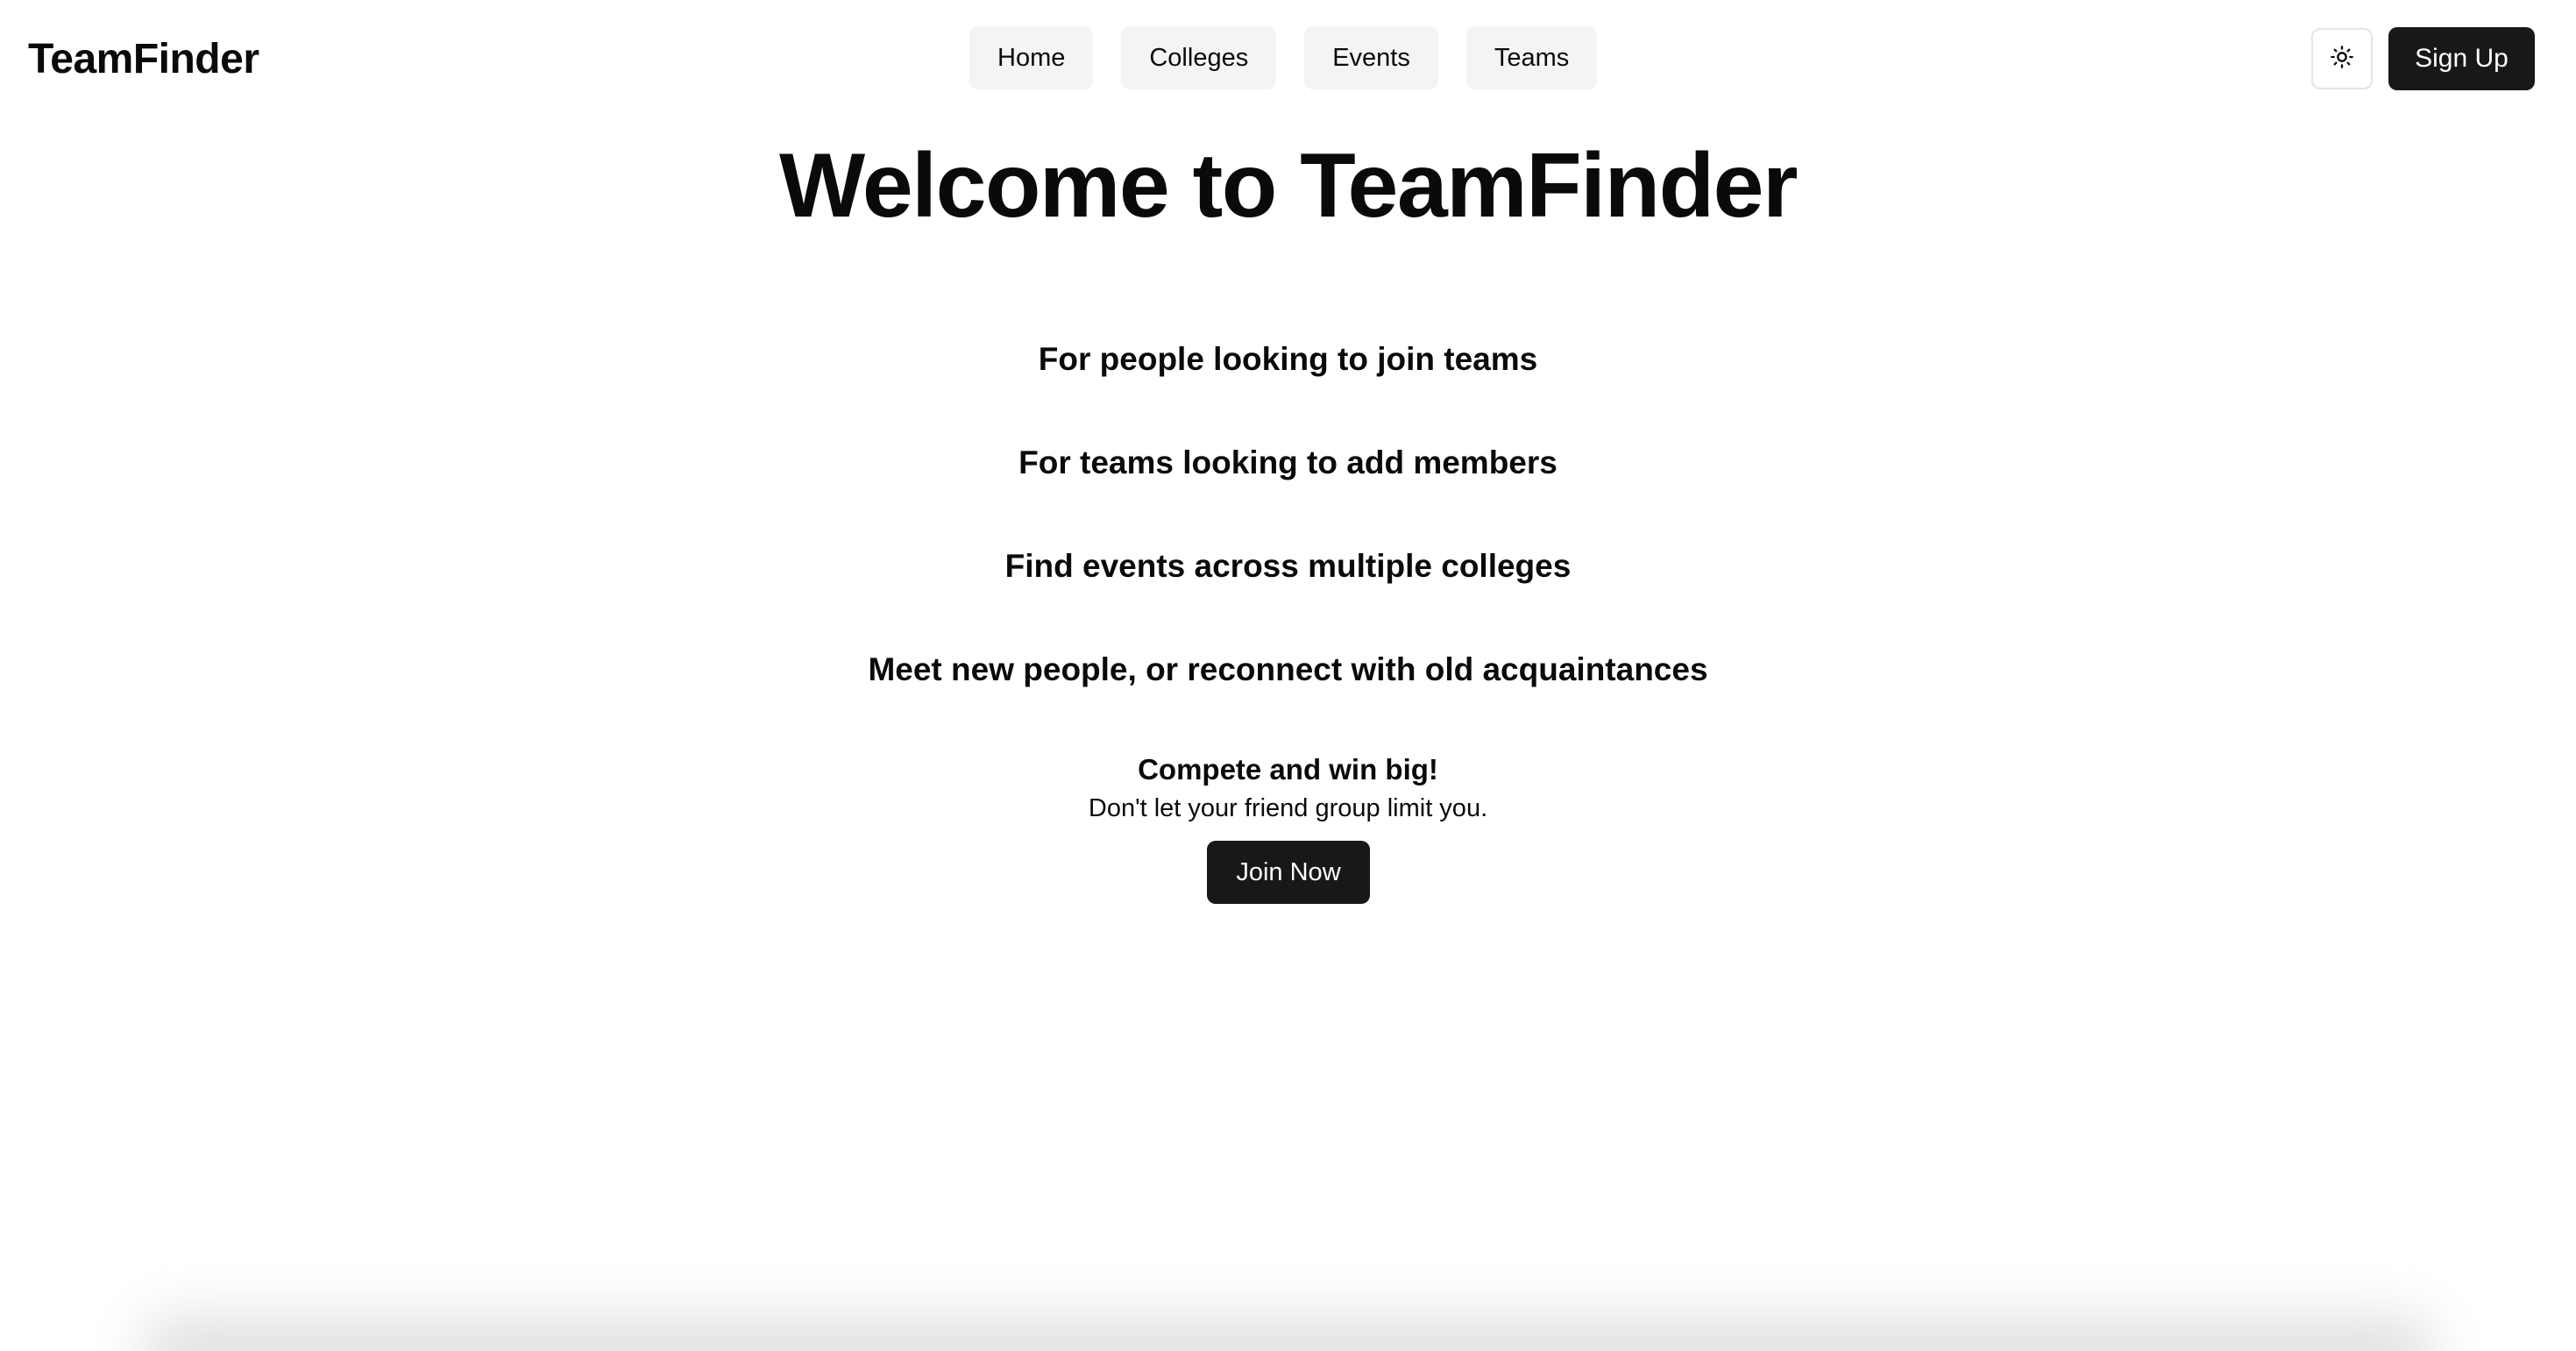 Image resolution: width=2576 pixels, height=1351 pixels. Describe the element at coordinates (2461, 58) in the screenshot. I see `sign-up-button: Sign Up` at that location.